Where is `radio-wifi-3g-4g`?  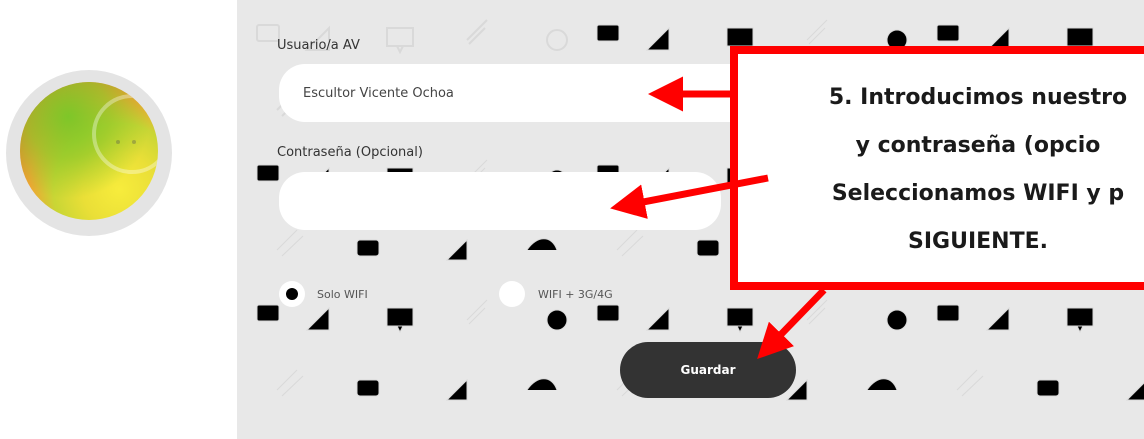
radio-wifi-3g-4g is located at coordinates (512, 294).